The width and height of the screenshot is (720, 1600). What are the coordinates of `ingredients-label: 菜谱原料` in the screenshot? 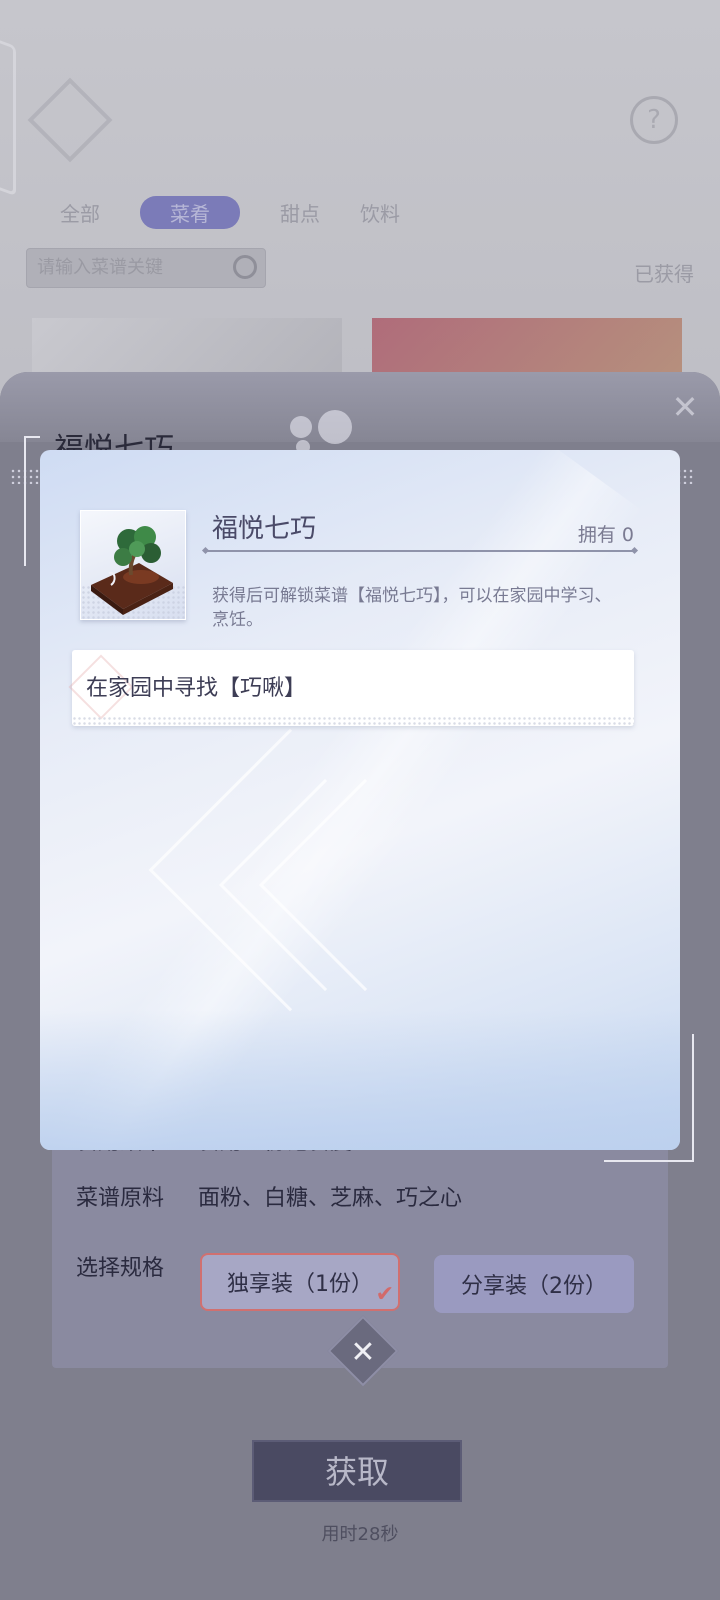 It's located at (120, 1198).